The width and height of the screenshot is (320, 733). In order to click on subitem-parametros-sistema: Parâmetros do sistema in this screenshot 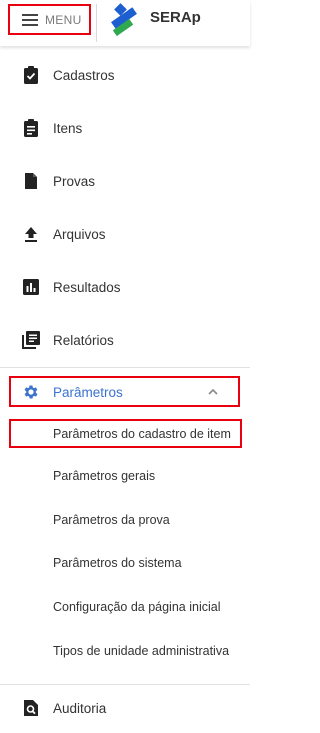, I will do `click(125, 563)`.